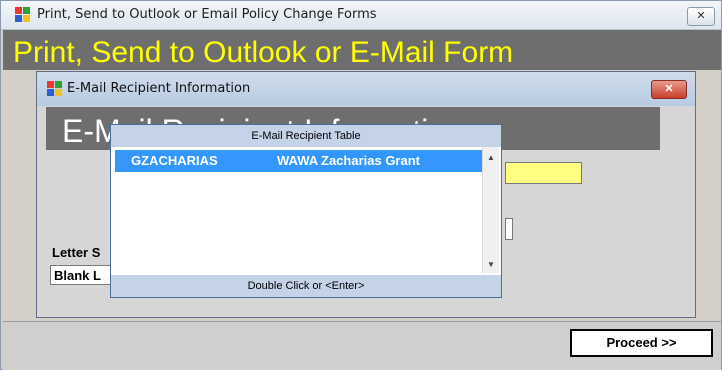  I want to click on app-icon, so click(23, 15).